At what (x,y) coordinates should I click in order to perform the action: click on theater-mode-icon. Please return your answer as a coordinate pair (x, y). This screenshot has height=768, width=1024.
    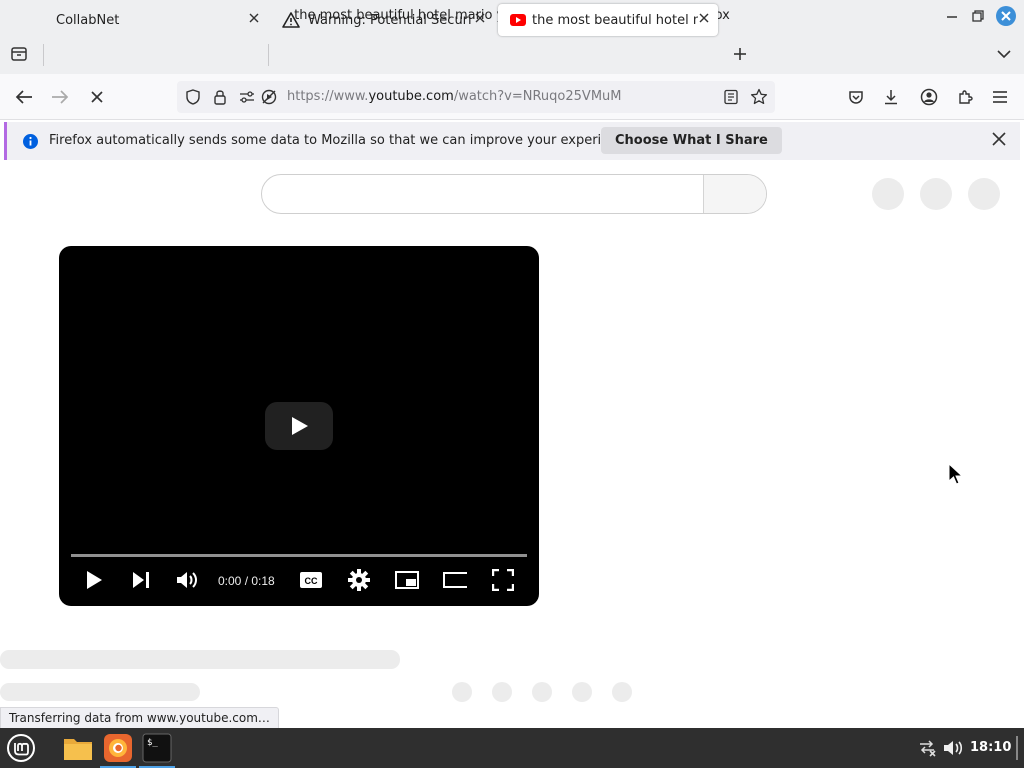
    Looking at the image, I should click on (455, 580).